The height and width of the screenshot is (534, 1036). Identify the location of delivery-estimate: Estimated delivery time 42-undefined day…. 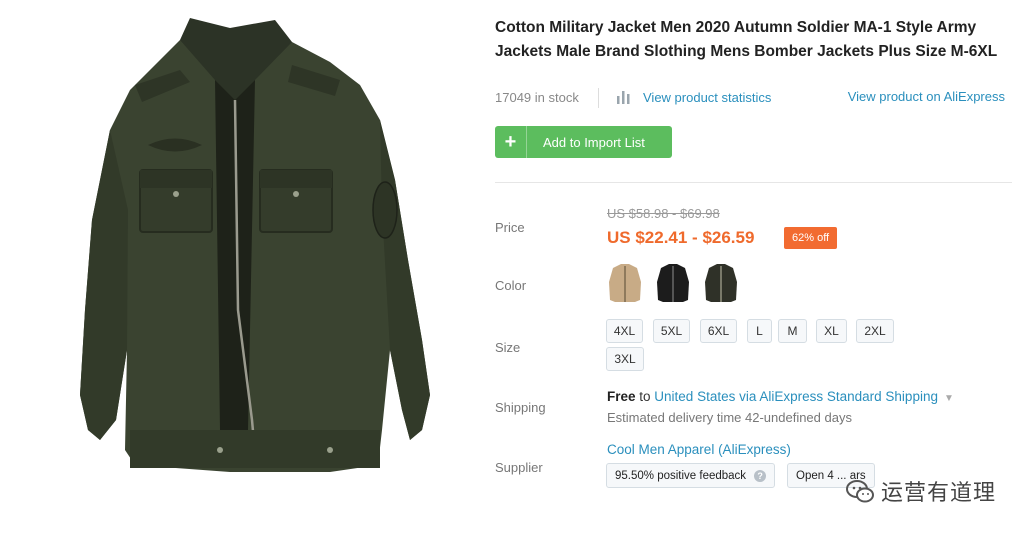
(729, 417).